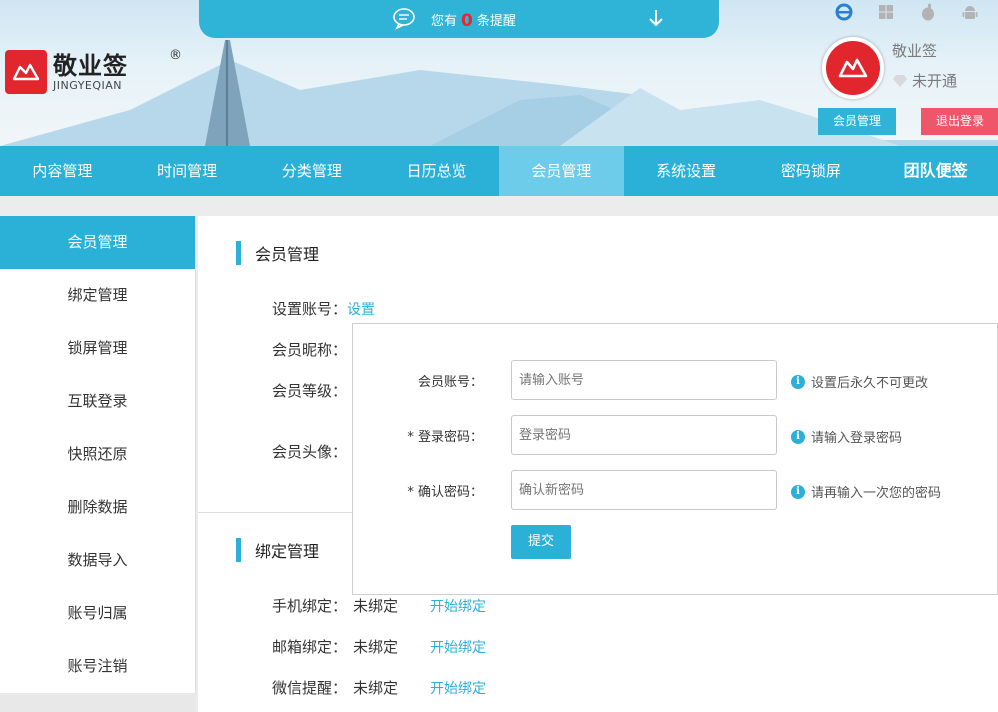 Image resolution: width=998 pixels, height=712 pixels. Describe the element at coordinates (310, 350) in the screenshot. I see `nickname-label: 会员昵称：` at that location.